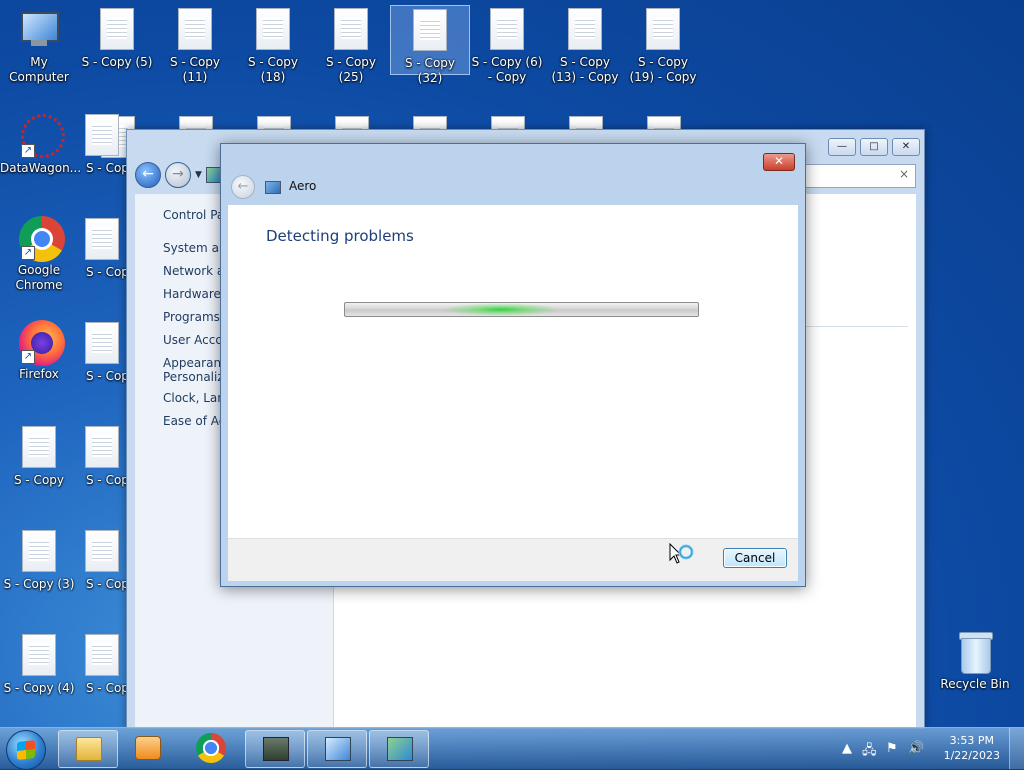 The height and width of the screenshot is (770, 1024). I want to click on desktop-icon-label: Recycle Bin, so click(975, 684).